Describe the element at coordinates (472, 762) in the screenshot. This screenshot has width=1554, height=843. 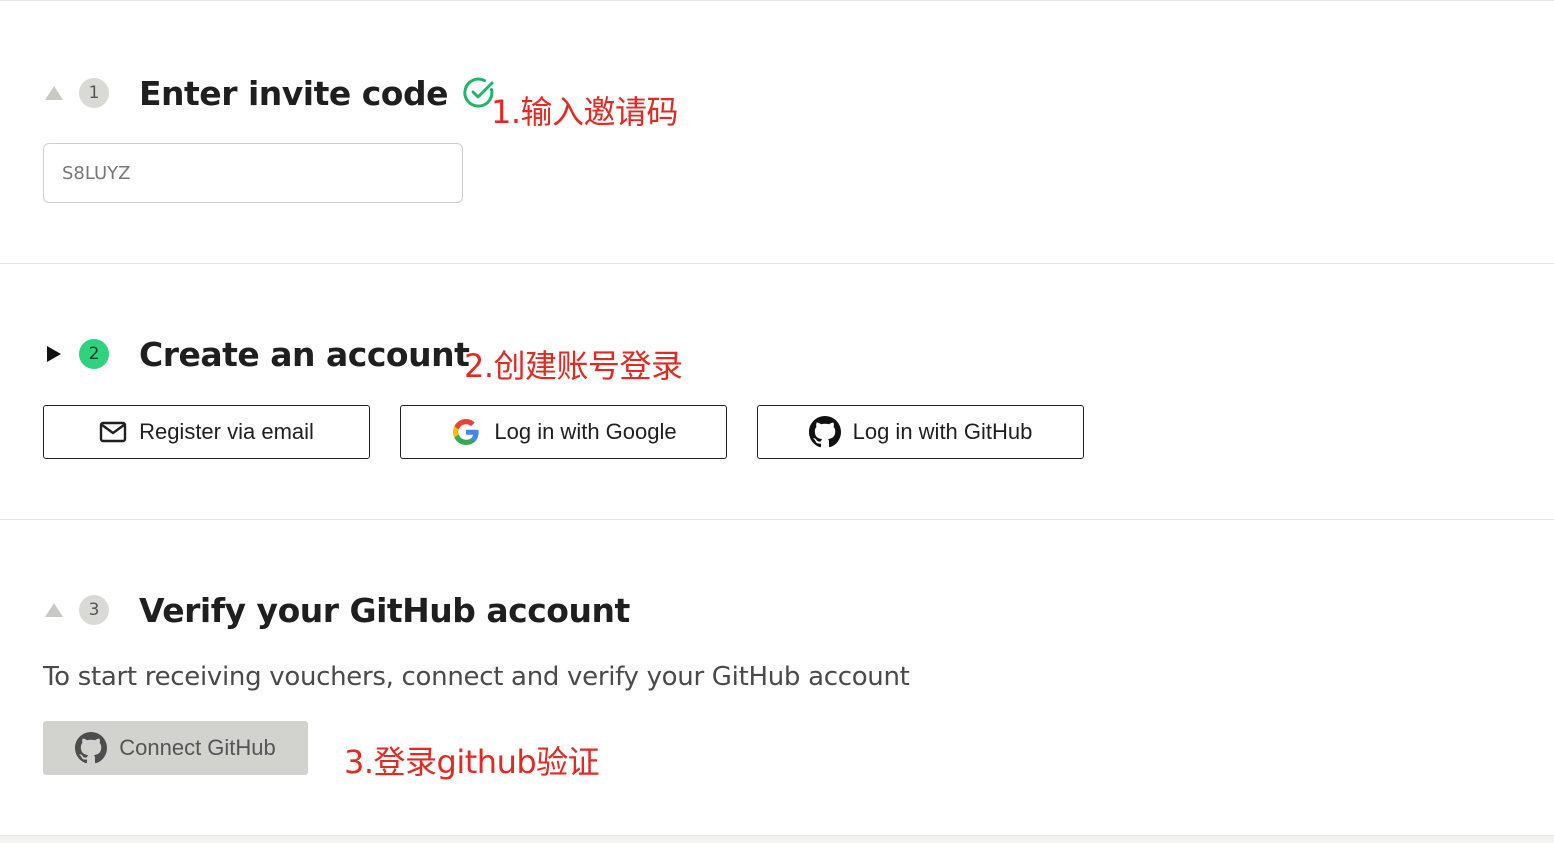
I see `annotation-step-3: 3.登录github验证` at that location.